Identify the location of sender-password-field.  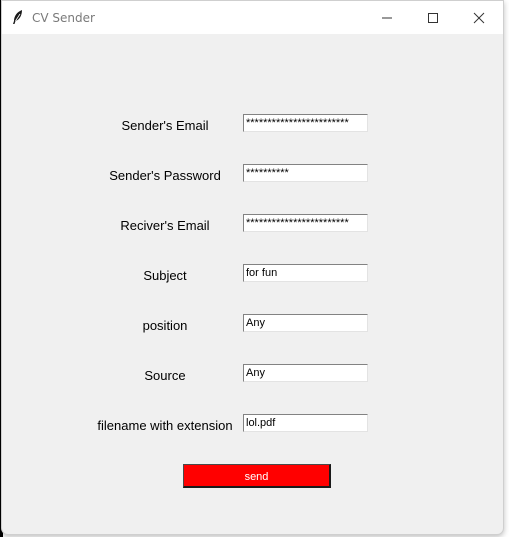
(305, 173).